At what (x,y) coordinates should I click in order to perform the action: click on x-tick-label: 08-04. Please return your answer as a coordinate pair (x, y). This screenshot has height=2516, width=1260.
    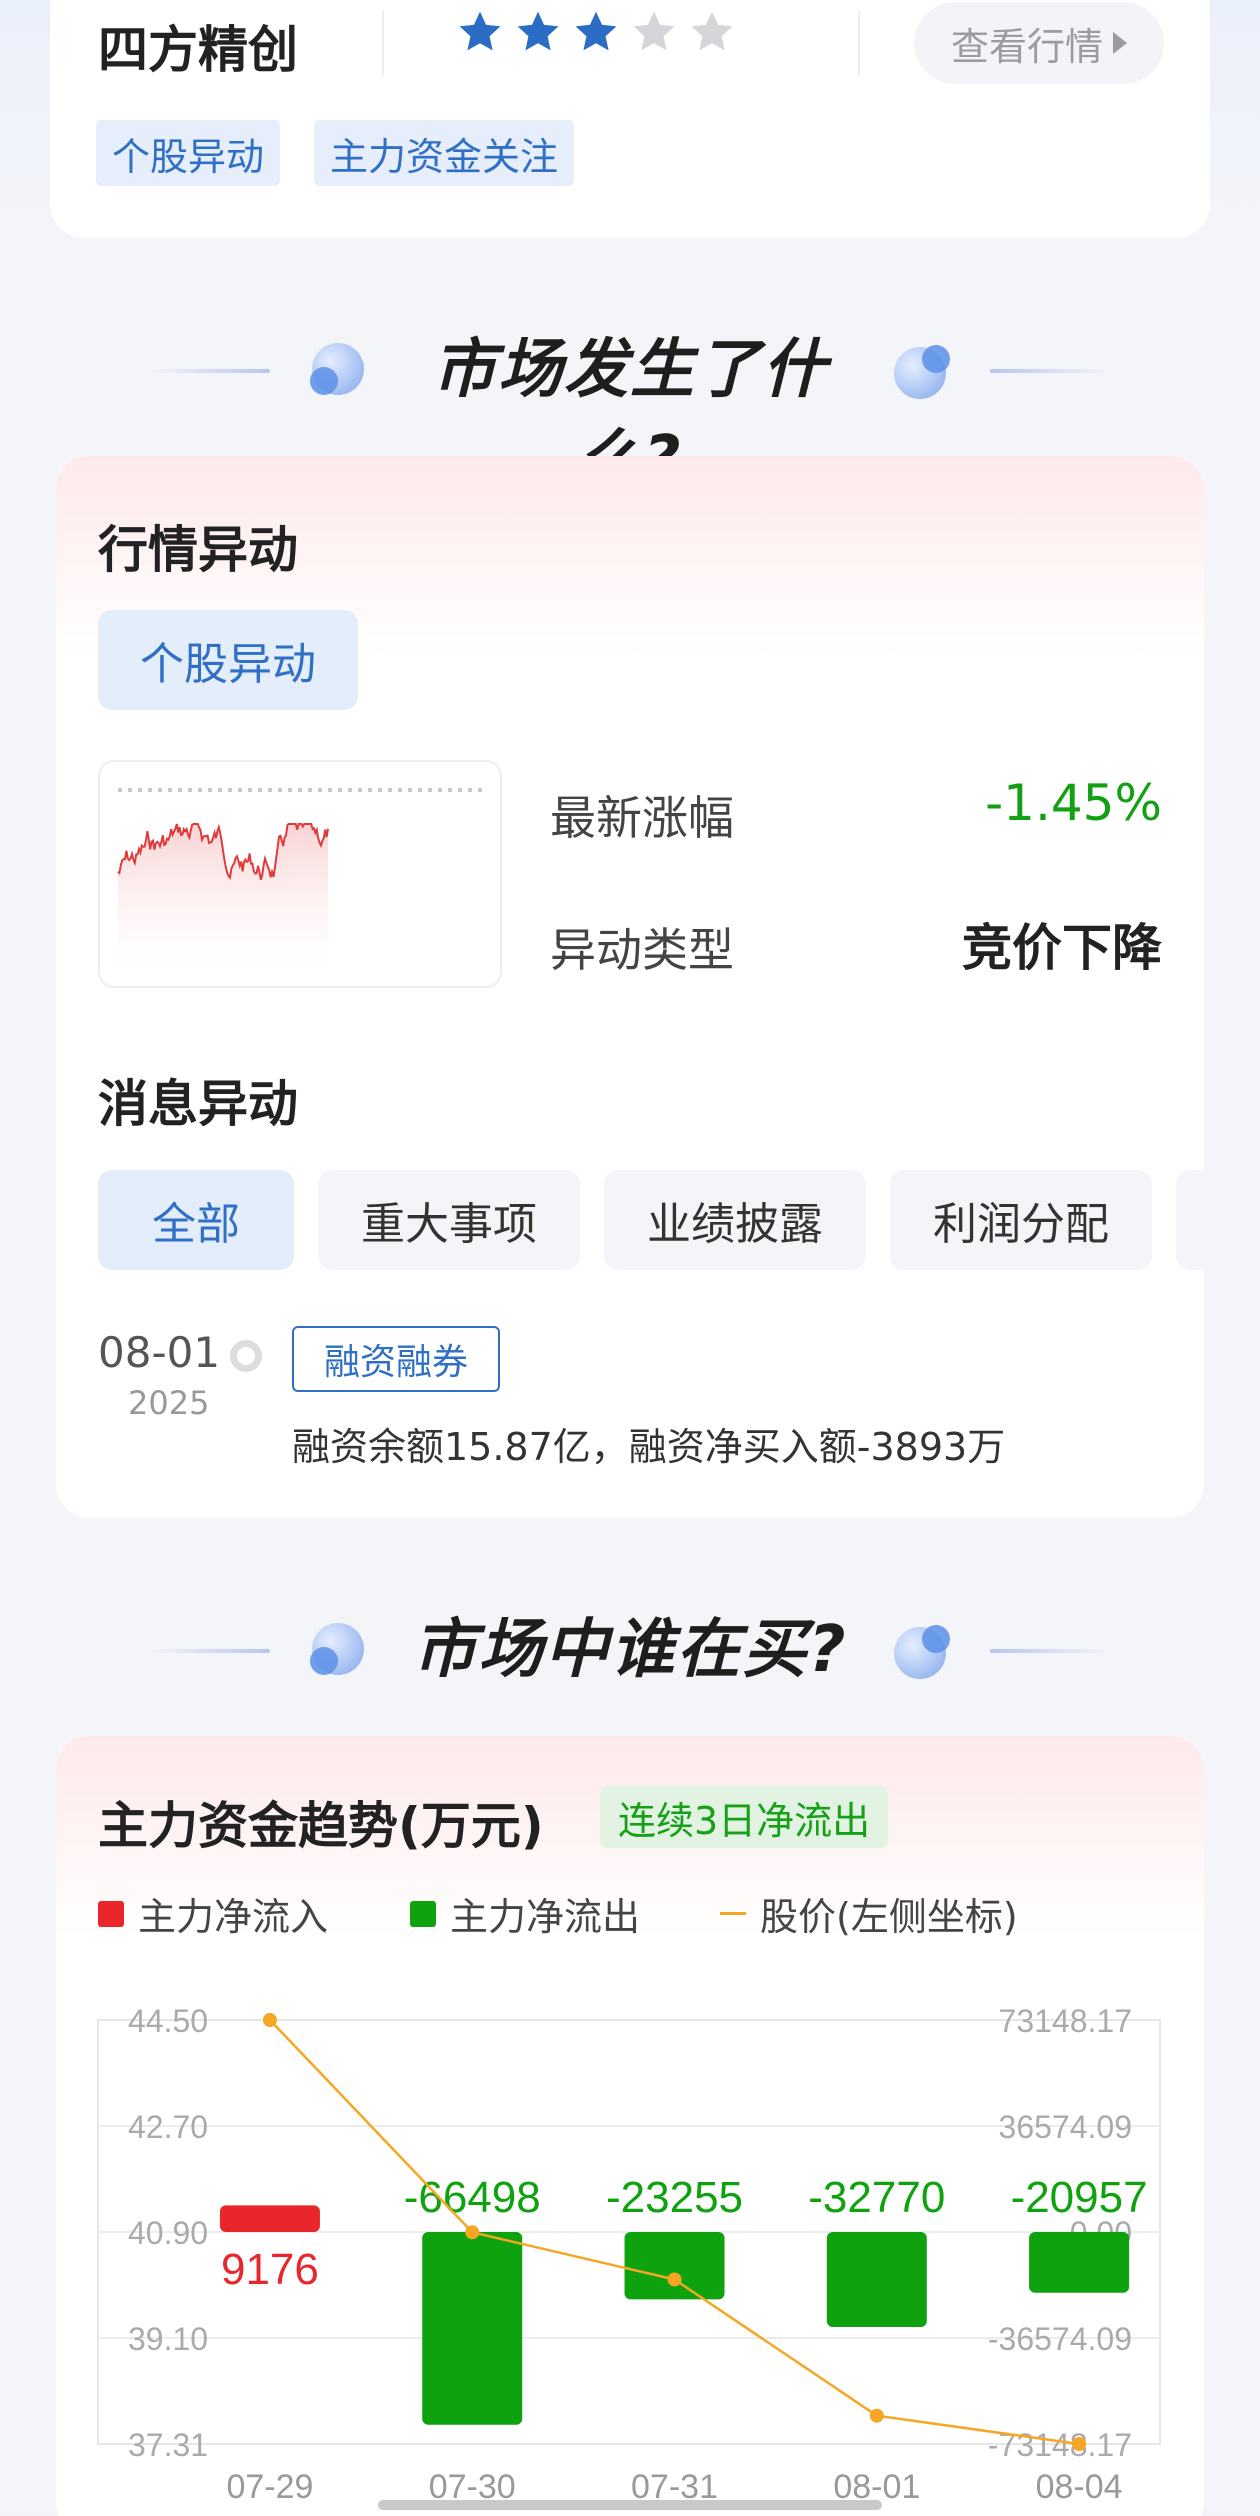
    Looking at the image, I should click on (1079, 2487).